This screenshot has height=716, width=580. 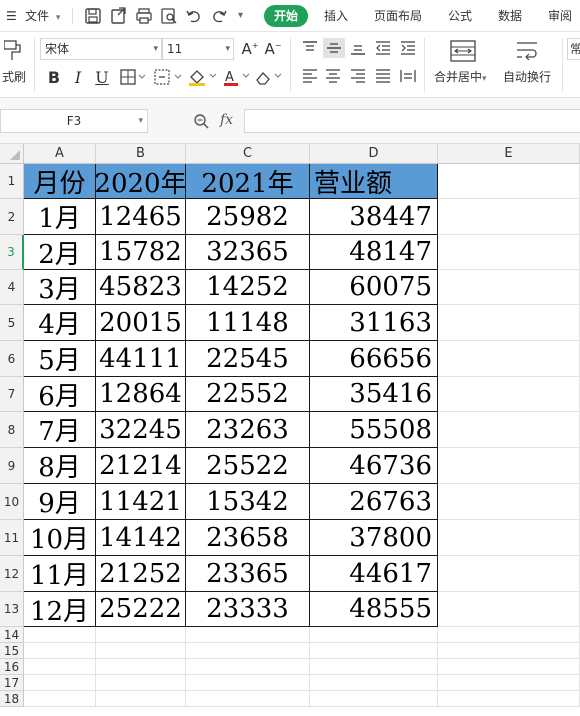 What do you see at coordinates (12, 699) in the screenshot?
I see `row-header-18: 18` at bounding box center [12, 699].